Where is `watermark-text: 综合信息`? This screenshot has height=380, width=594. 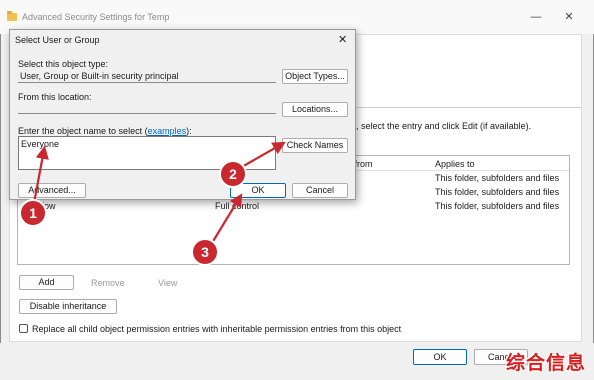 watermark-text: 综合信息 is located at coordinates (546, 363).